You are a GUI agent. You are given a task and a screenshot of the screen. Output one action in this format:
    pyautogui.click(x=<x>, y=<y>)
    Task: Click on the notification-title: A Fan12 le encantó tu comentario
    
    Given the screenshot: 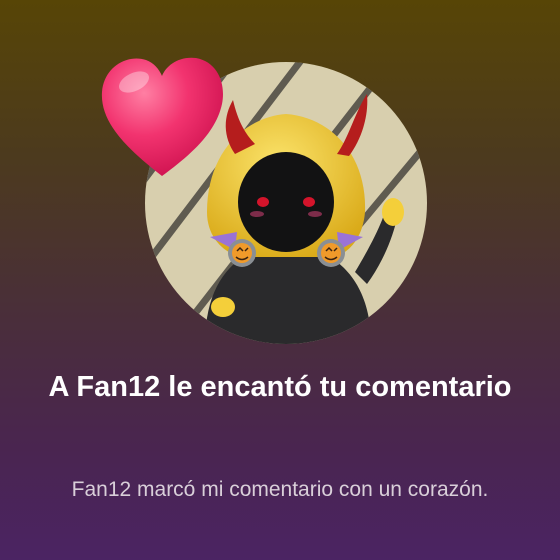 What is the action you would take?
    pyautogui.click(x=280, y=387)
    